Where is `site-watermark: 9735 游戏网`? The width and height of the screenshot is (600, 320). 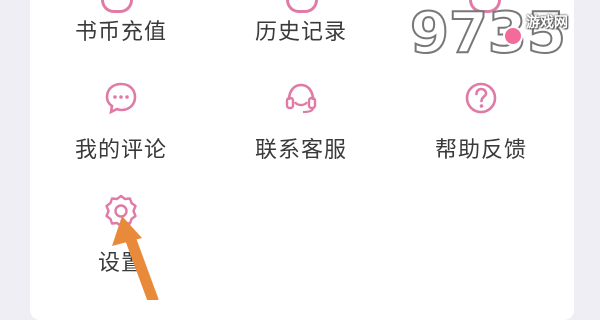 site-watermark: 9735 游戏网 is located at coordinates (504, 33).